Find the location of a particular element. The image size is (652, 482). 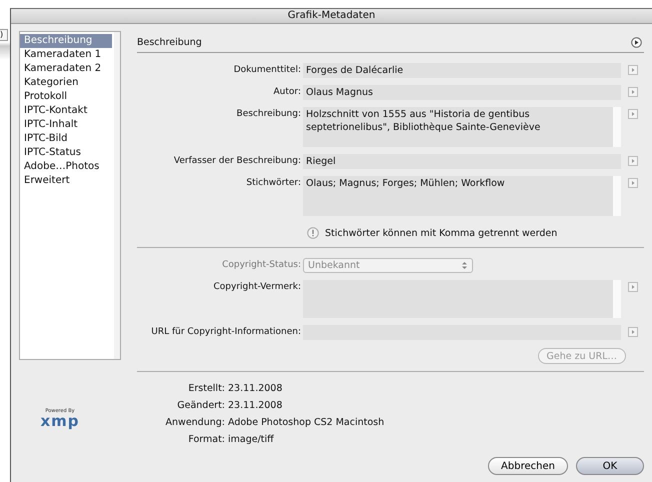

text-field: Olaus; Magnus; Forges; Mühlen; Workflow is located at coordinates (462, 196).